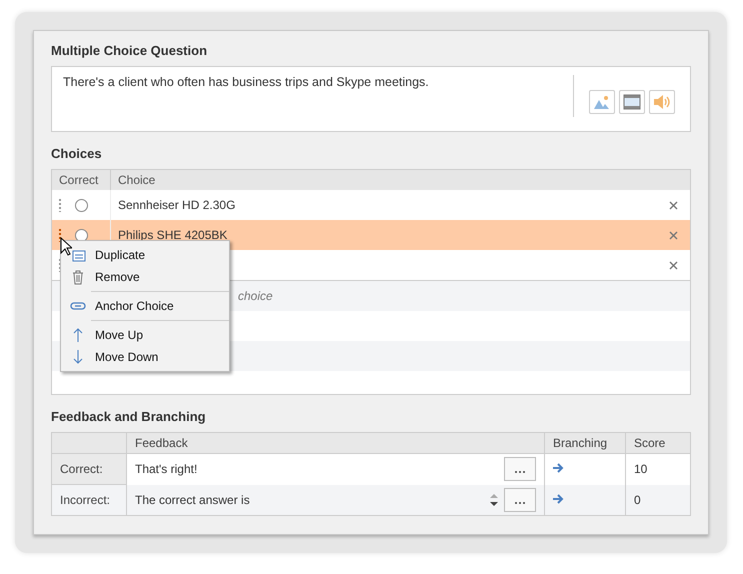 This screenshot has height=574, width=743. Describe the element at coordinates (145, 357) in the screenshot. I see `menu-item: Move Down` at that location.